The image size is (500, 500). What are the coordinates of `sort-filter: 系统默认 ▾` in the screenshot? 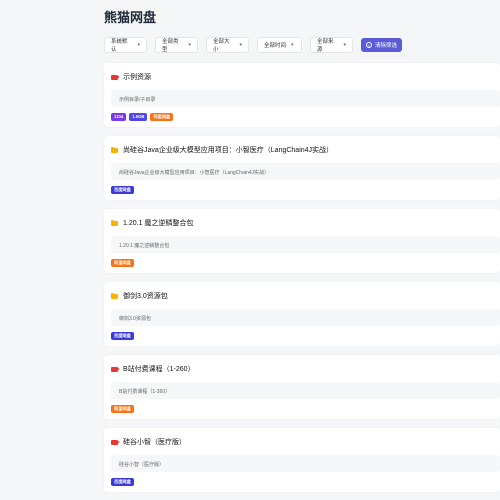 It's located at (125, 45).